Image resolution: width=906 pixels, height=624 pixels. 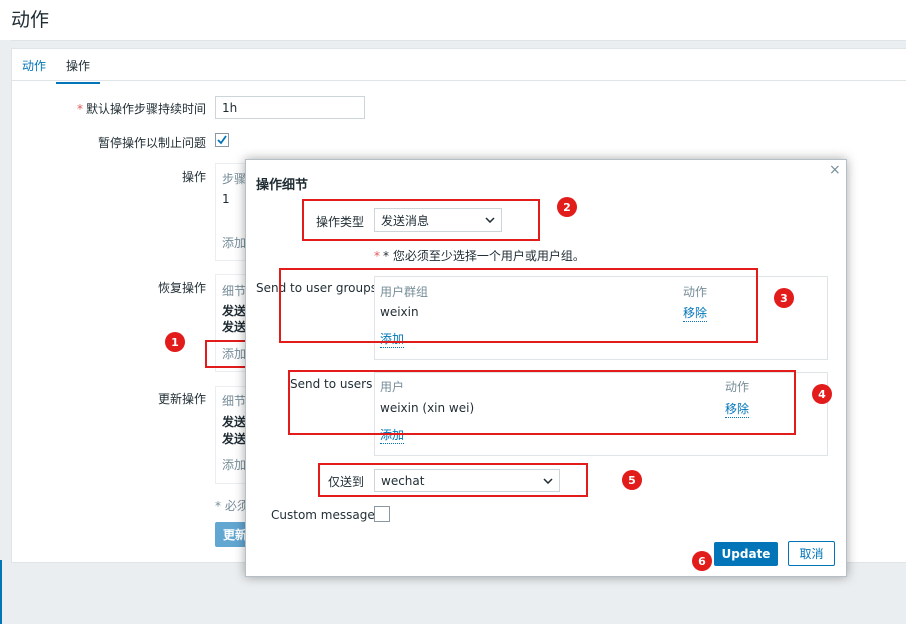 What do you see at coordinates (835, 170) in the screenshot?
I see `close-icon: ×` at bounding box center [835, 170].